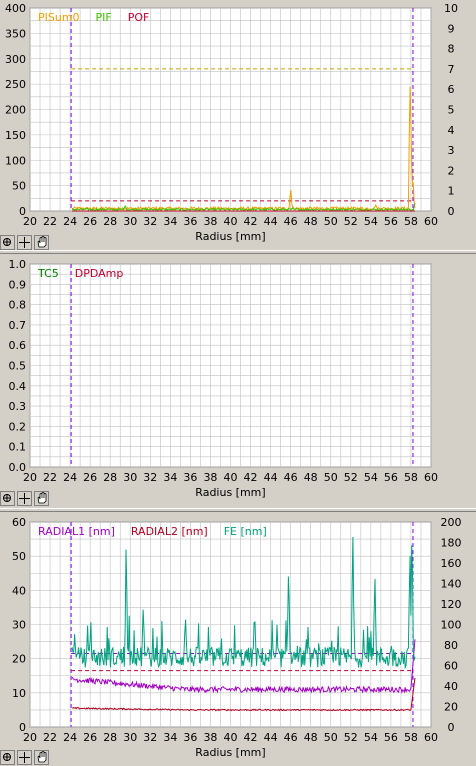 This screenshot has width=476, height=766. I want to click on y-tick-label: 250, so click(15, 84).